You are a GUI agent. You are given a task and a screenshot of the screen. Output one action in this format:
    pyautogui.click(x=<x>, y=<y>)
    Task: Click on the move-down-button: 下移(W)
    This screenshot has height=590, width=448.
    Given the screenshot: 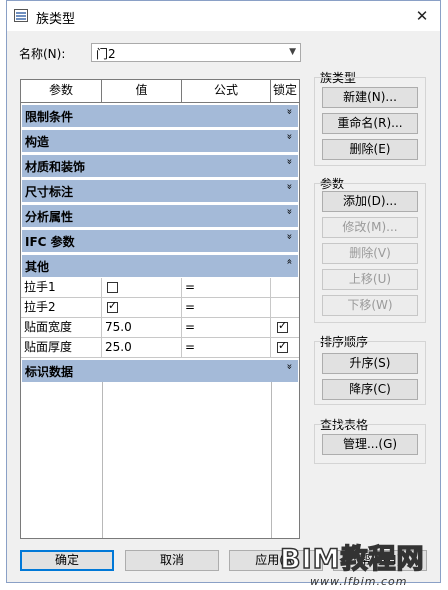 What is the action you would take?
    pyautogui.click(x=370, y=305)
    